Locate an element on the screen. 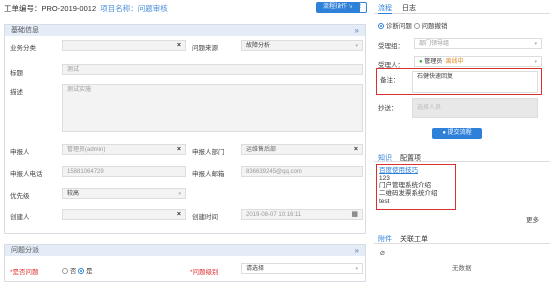 The width and height of the screenshot is (554, 282). project-name: 项目名称：问题审核 is located at coordinates (134, 8).